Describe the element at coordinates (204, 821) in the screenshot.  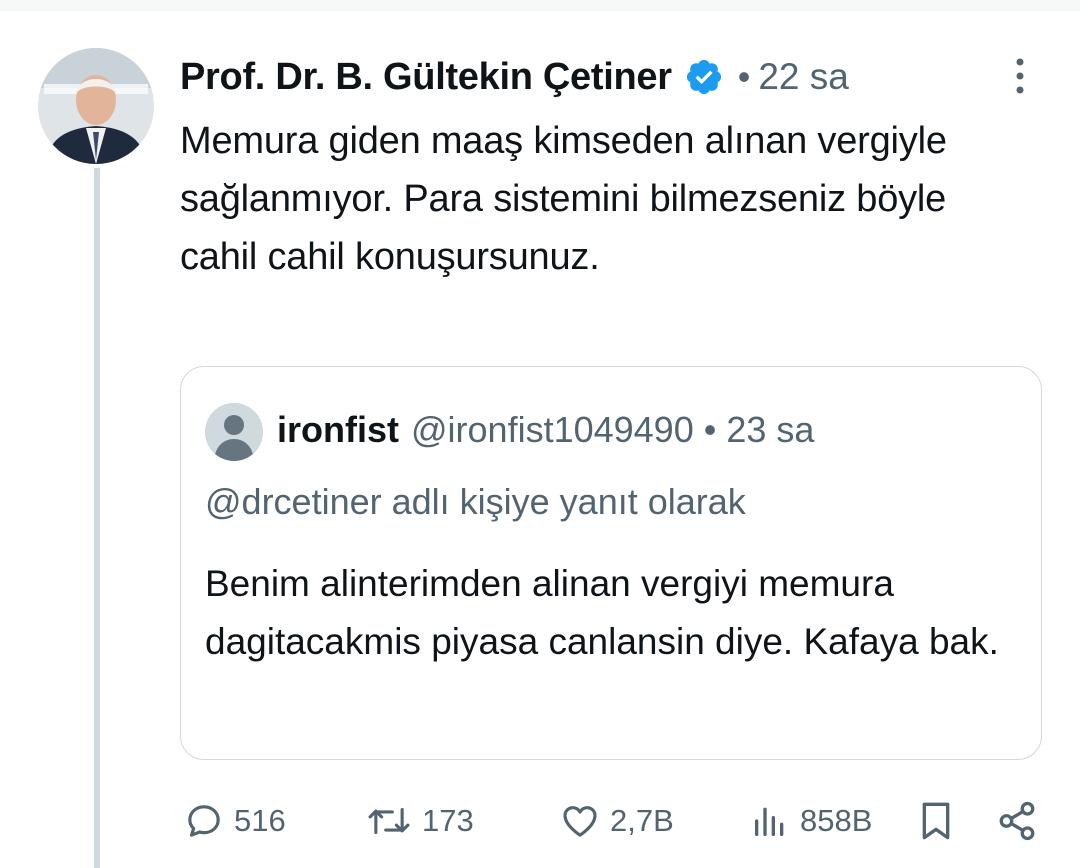
I see `reply-icon` at that location.